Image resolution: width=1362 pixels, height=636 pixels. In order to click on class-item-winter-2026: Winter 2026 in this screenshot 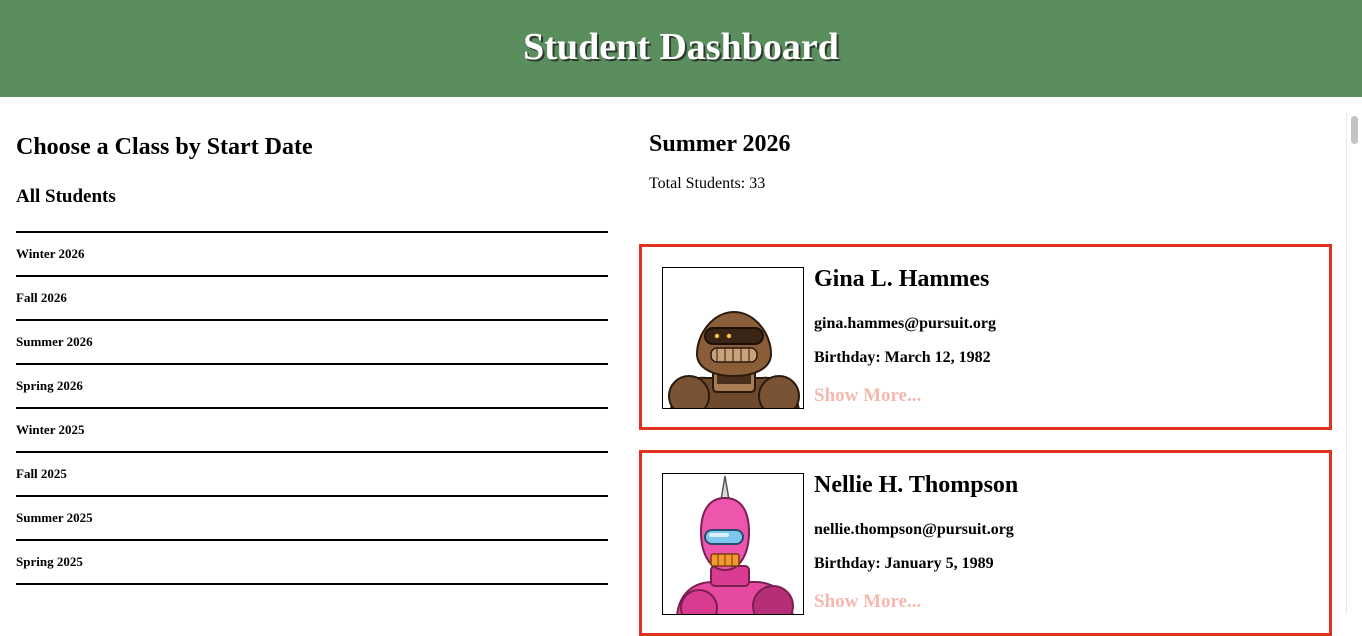, I will do `click(312, 255)`.